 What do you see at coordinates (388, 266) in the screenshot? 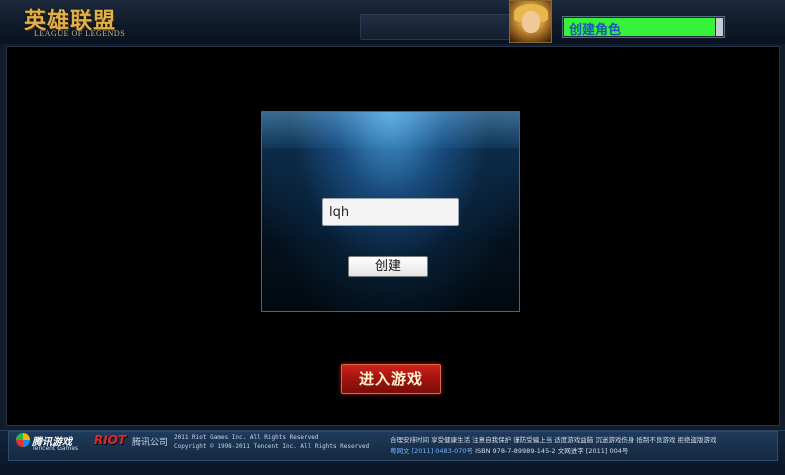
I see `create-button: 创建` at bounding box center [388, 266].